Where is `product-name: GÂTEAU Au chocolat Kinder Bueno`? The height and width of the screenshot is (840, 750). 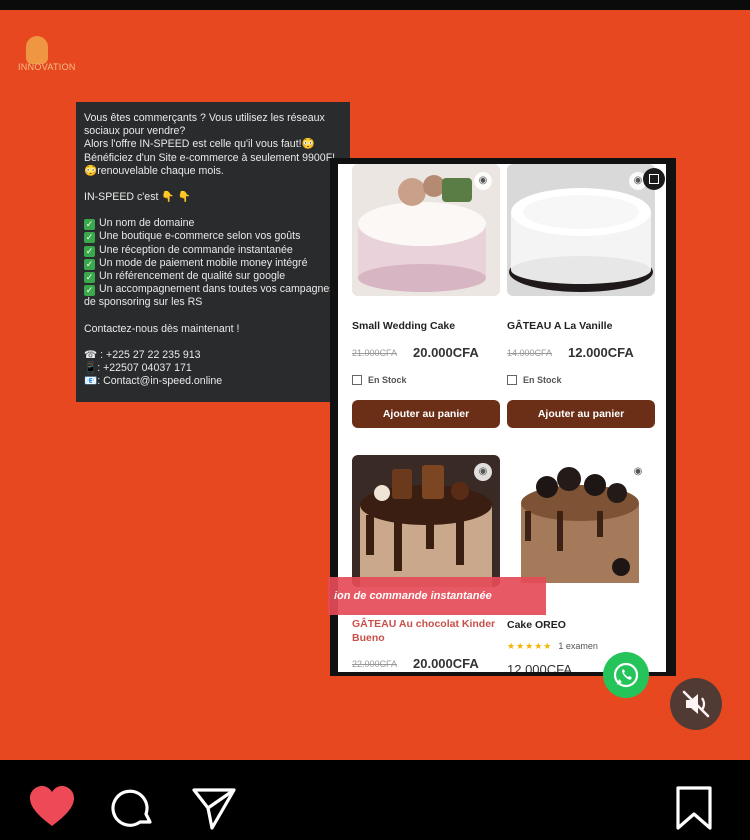
product-name: GÂTEAU Au chocolat Kinder Bueno is located at coordinates (426, 631).